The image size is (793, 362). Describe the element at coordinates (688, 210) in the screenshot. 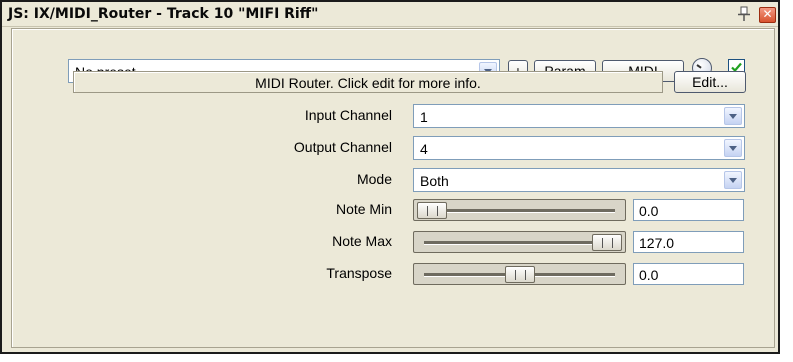

I see `note-min-value-field: 0.0` at that location.